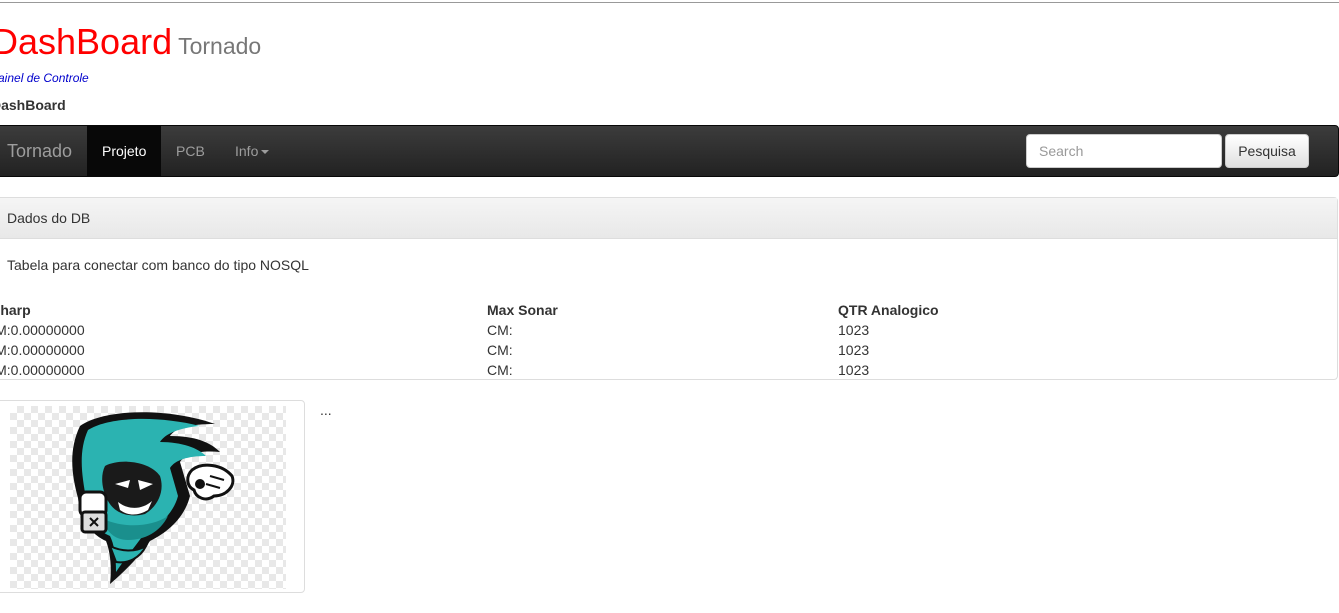 Image resolution: width=1339 pixels, height=613 pixels. What do you see at coordinates (669, 151) in the screenshot?
I see `navbar: Tornado Projeto PCB Info Pesquisa` at bounding box center [669, 151].